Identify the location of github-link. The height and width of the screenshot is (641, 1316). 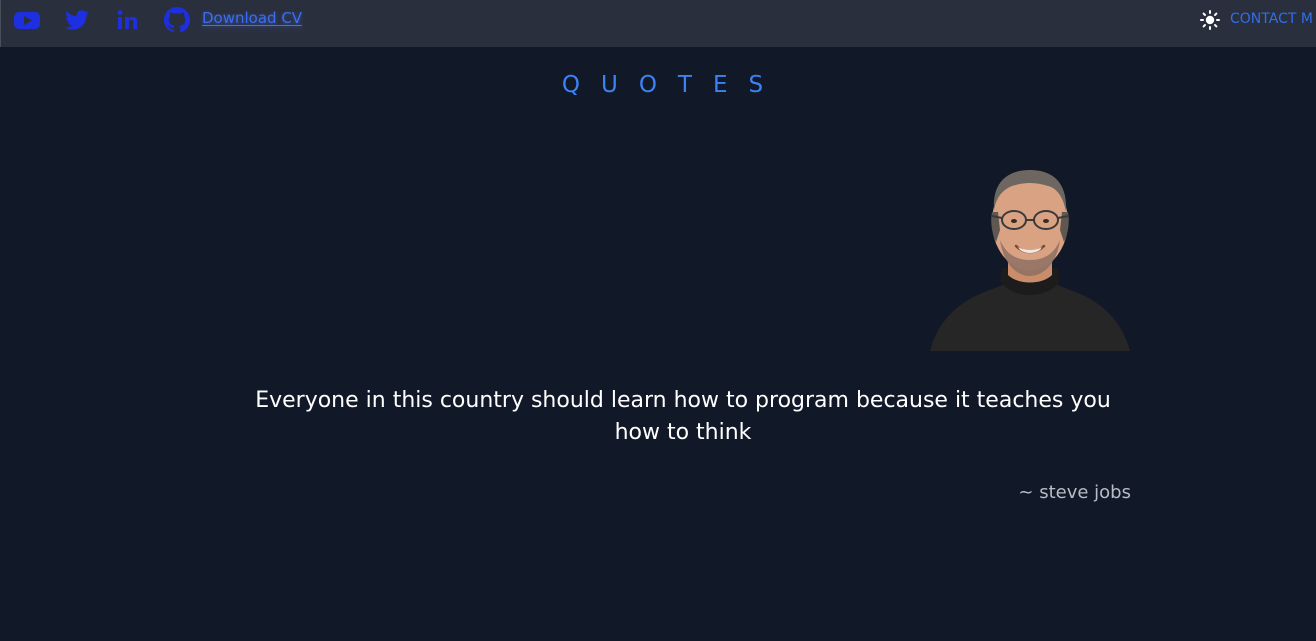
(177, 20).